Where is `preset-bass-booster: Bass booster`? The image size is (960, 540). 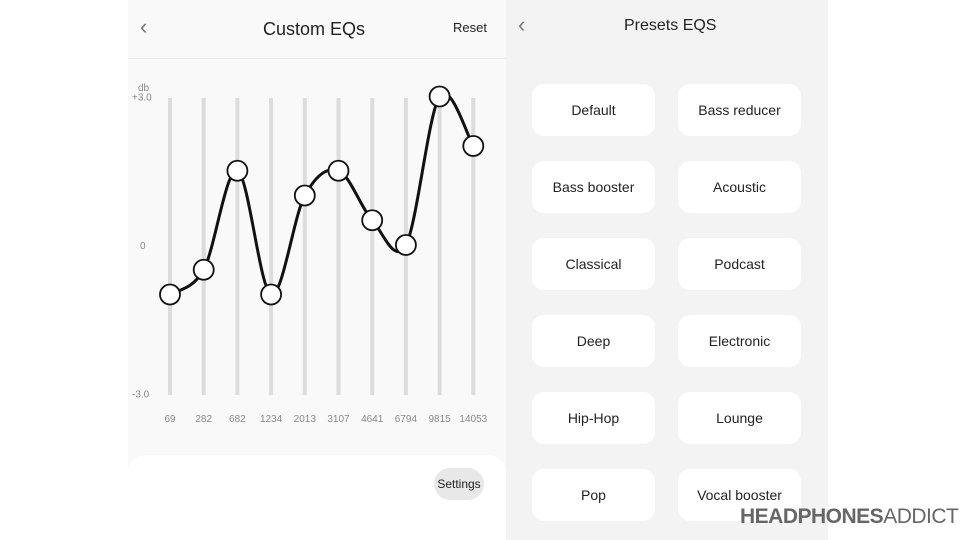
preset-bass-booster: Bass booster is located at coordinates (593, 187).